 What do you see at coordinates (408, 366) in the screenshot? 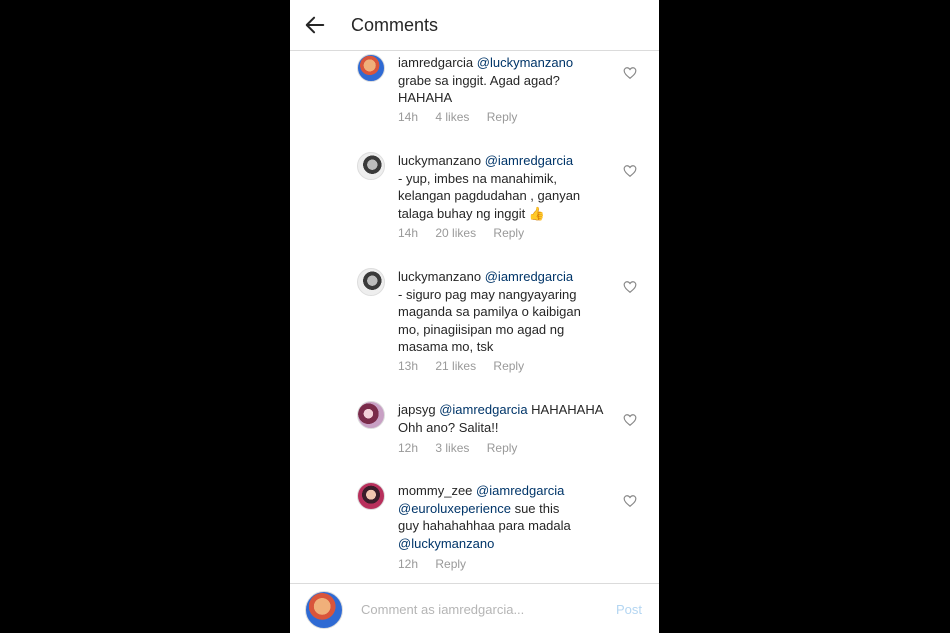
I see `comment-time: 13h` at bounding box center [408, 366].